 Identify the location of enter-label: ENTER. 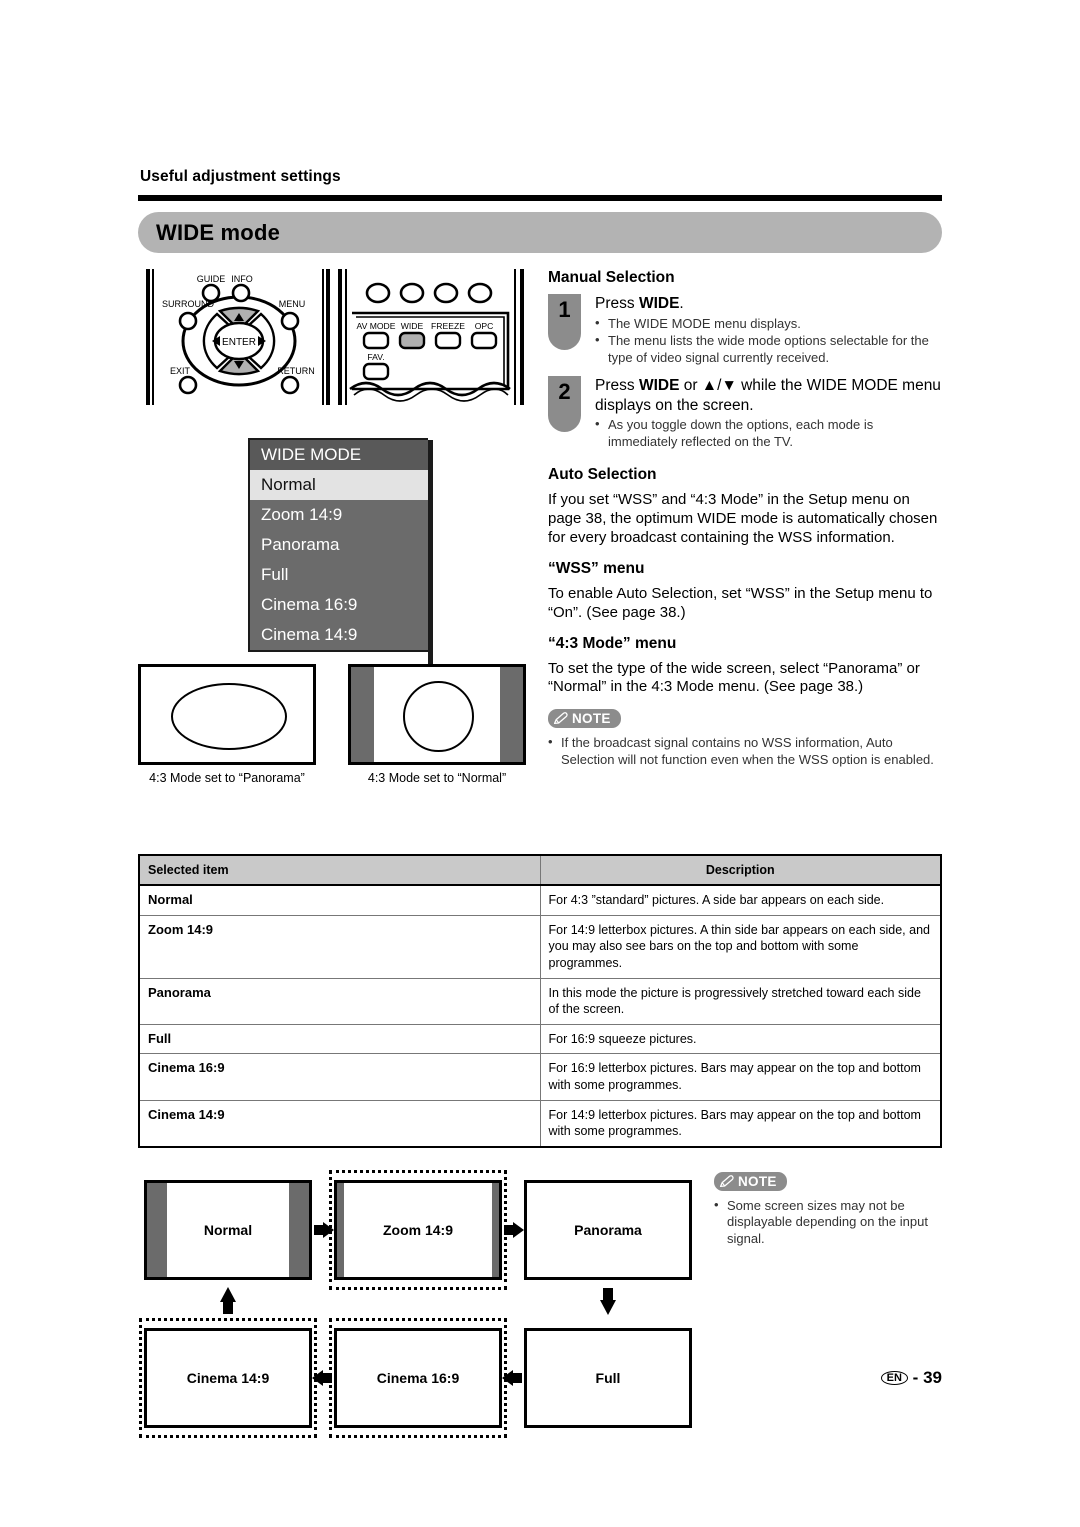
(239, 342).